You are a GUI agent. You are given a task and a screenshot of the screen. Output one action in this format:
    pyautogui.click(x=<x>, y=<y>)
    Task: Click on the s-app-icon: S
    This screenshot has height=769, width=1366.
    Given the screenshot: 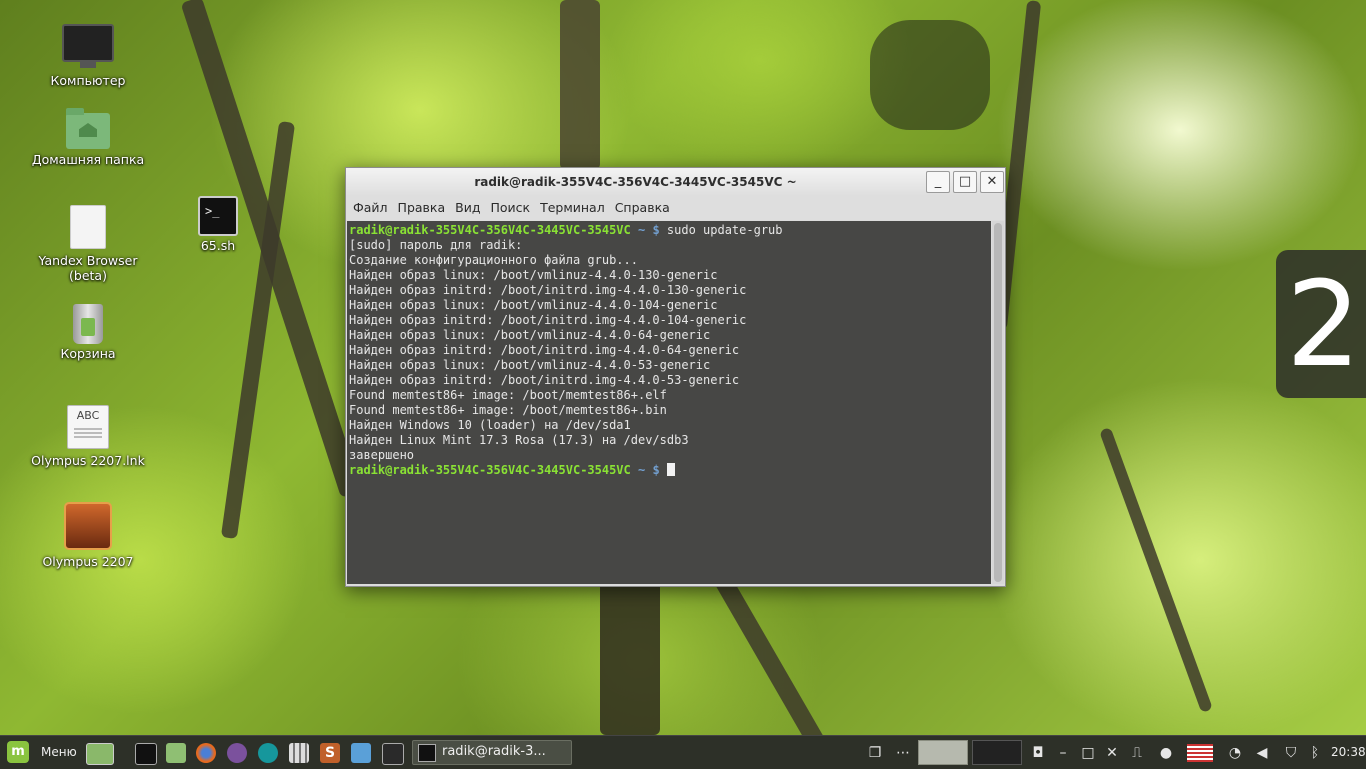 What is the action you would take?
    pyautogui.click(x=330, y=753)
    